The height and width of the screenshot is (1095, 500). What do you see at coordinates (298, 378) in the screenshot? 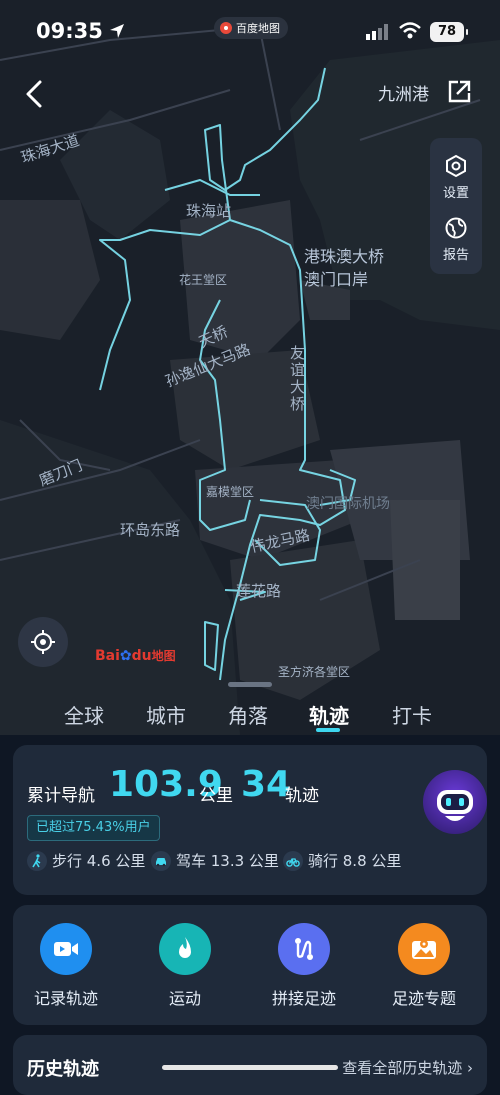
I see `map-label-youyi-bridge: 友谊大桥` at bounding box center [298, 378].